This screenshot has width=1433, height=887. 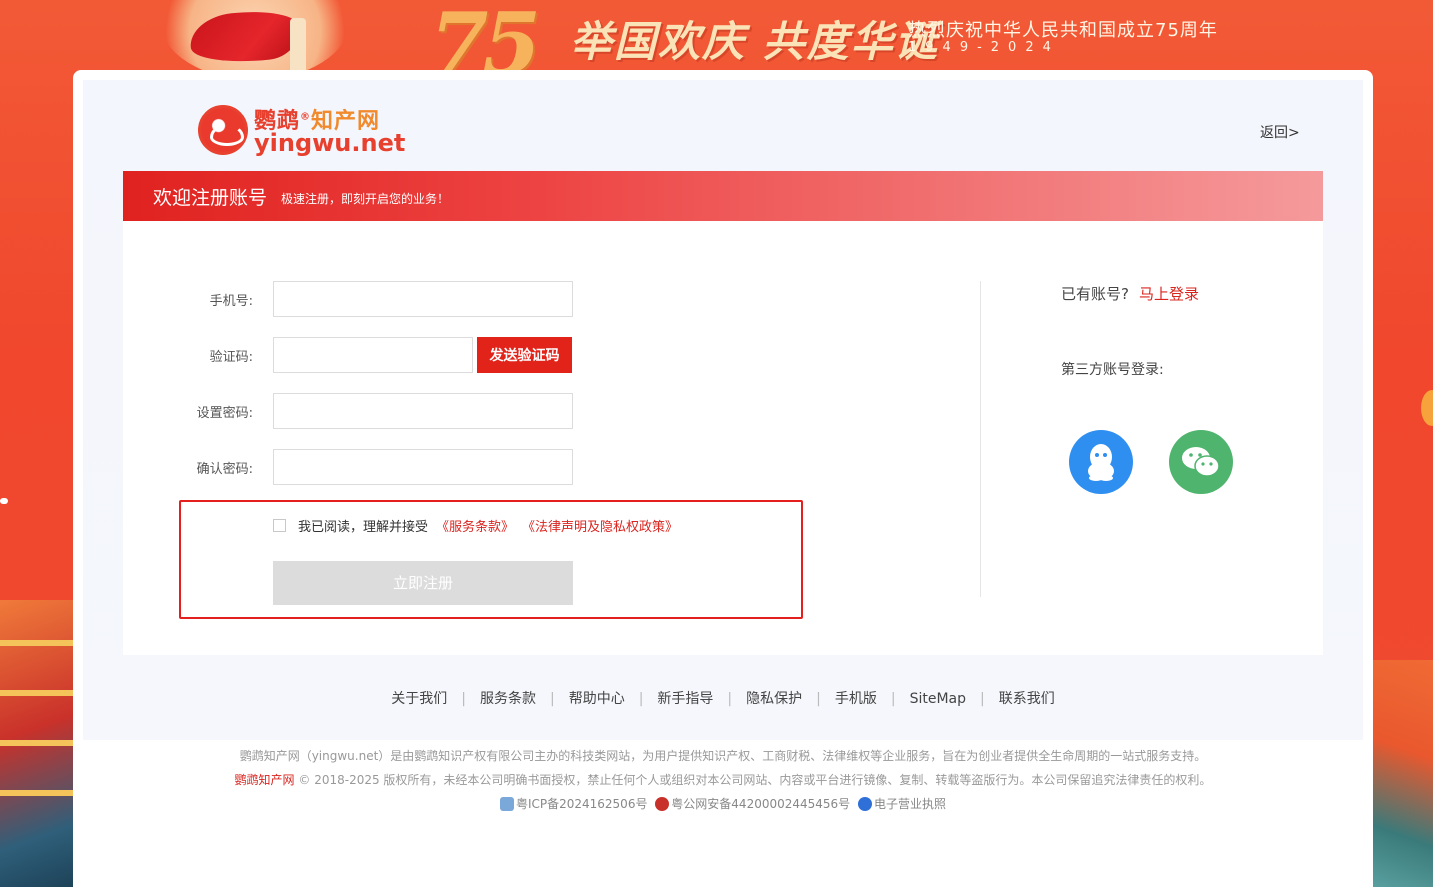 What do you see at coordinates (723, 196) in the screenshot?
I see `welcome-bar: 欢迎注册账号 极速注册，即刻开启您的业务！` at bounding box center [723, 196].